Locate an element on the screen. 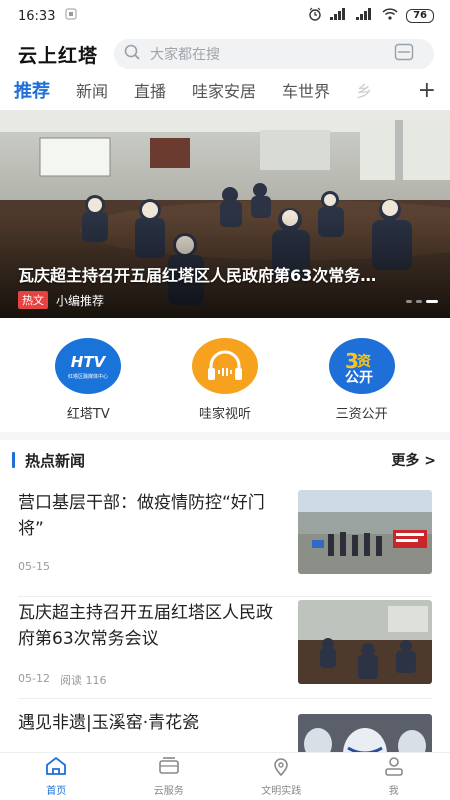 The width and height of the screenshot is (450, 800). svg-text: 资 is located at coordinates (364, 361).